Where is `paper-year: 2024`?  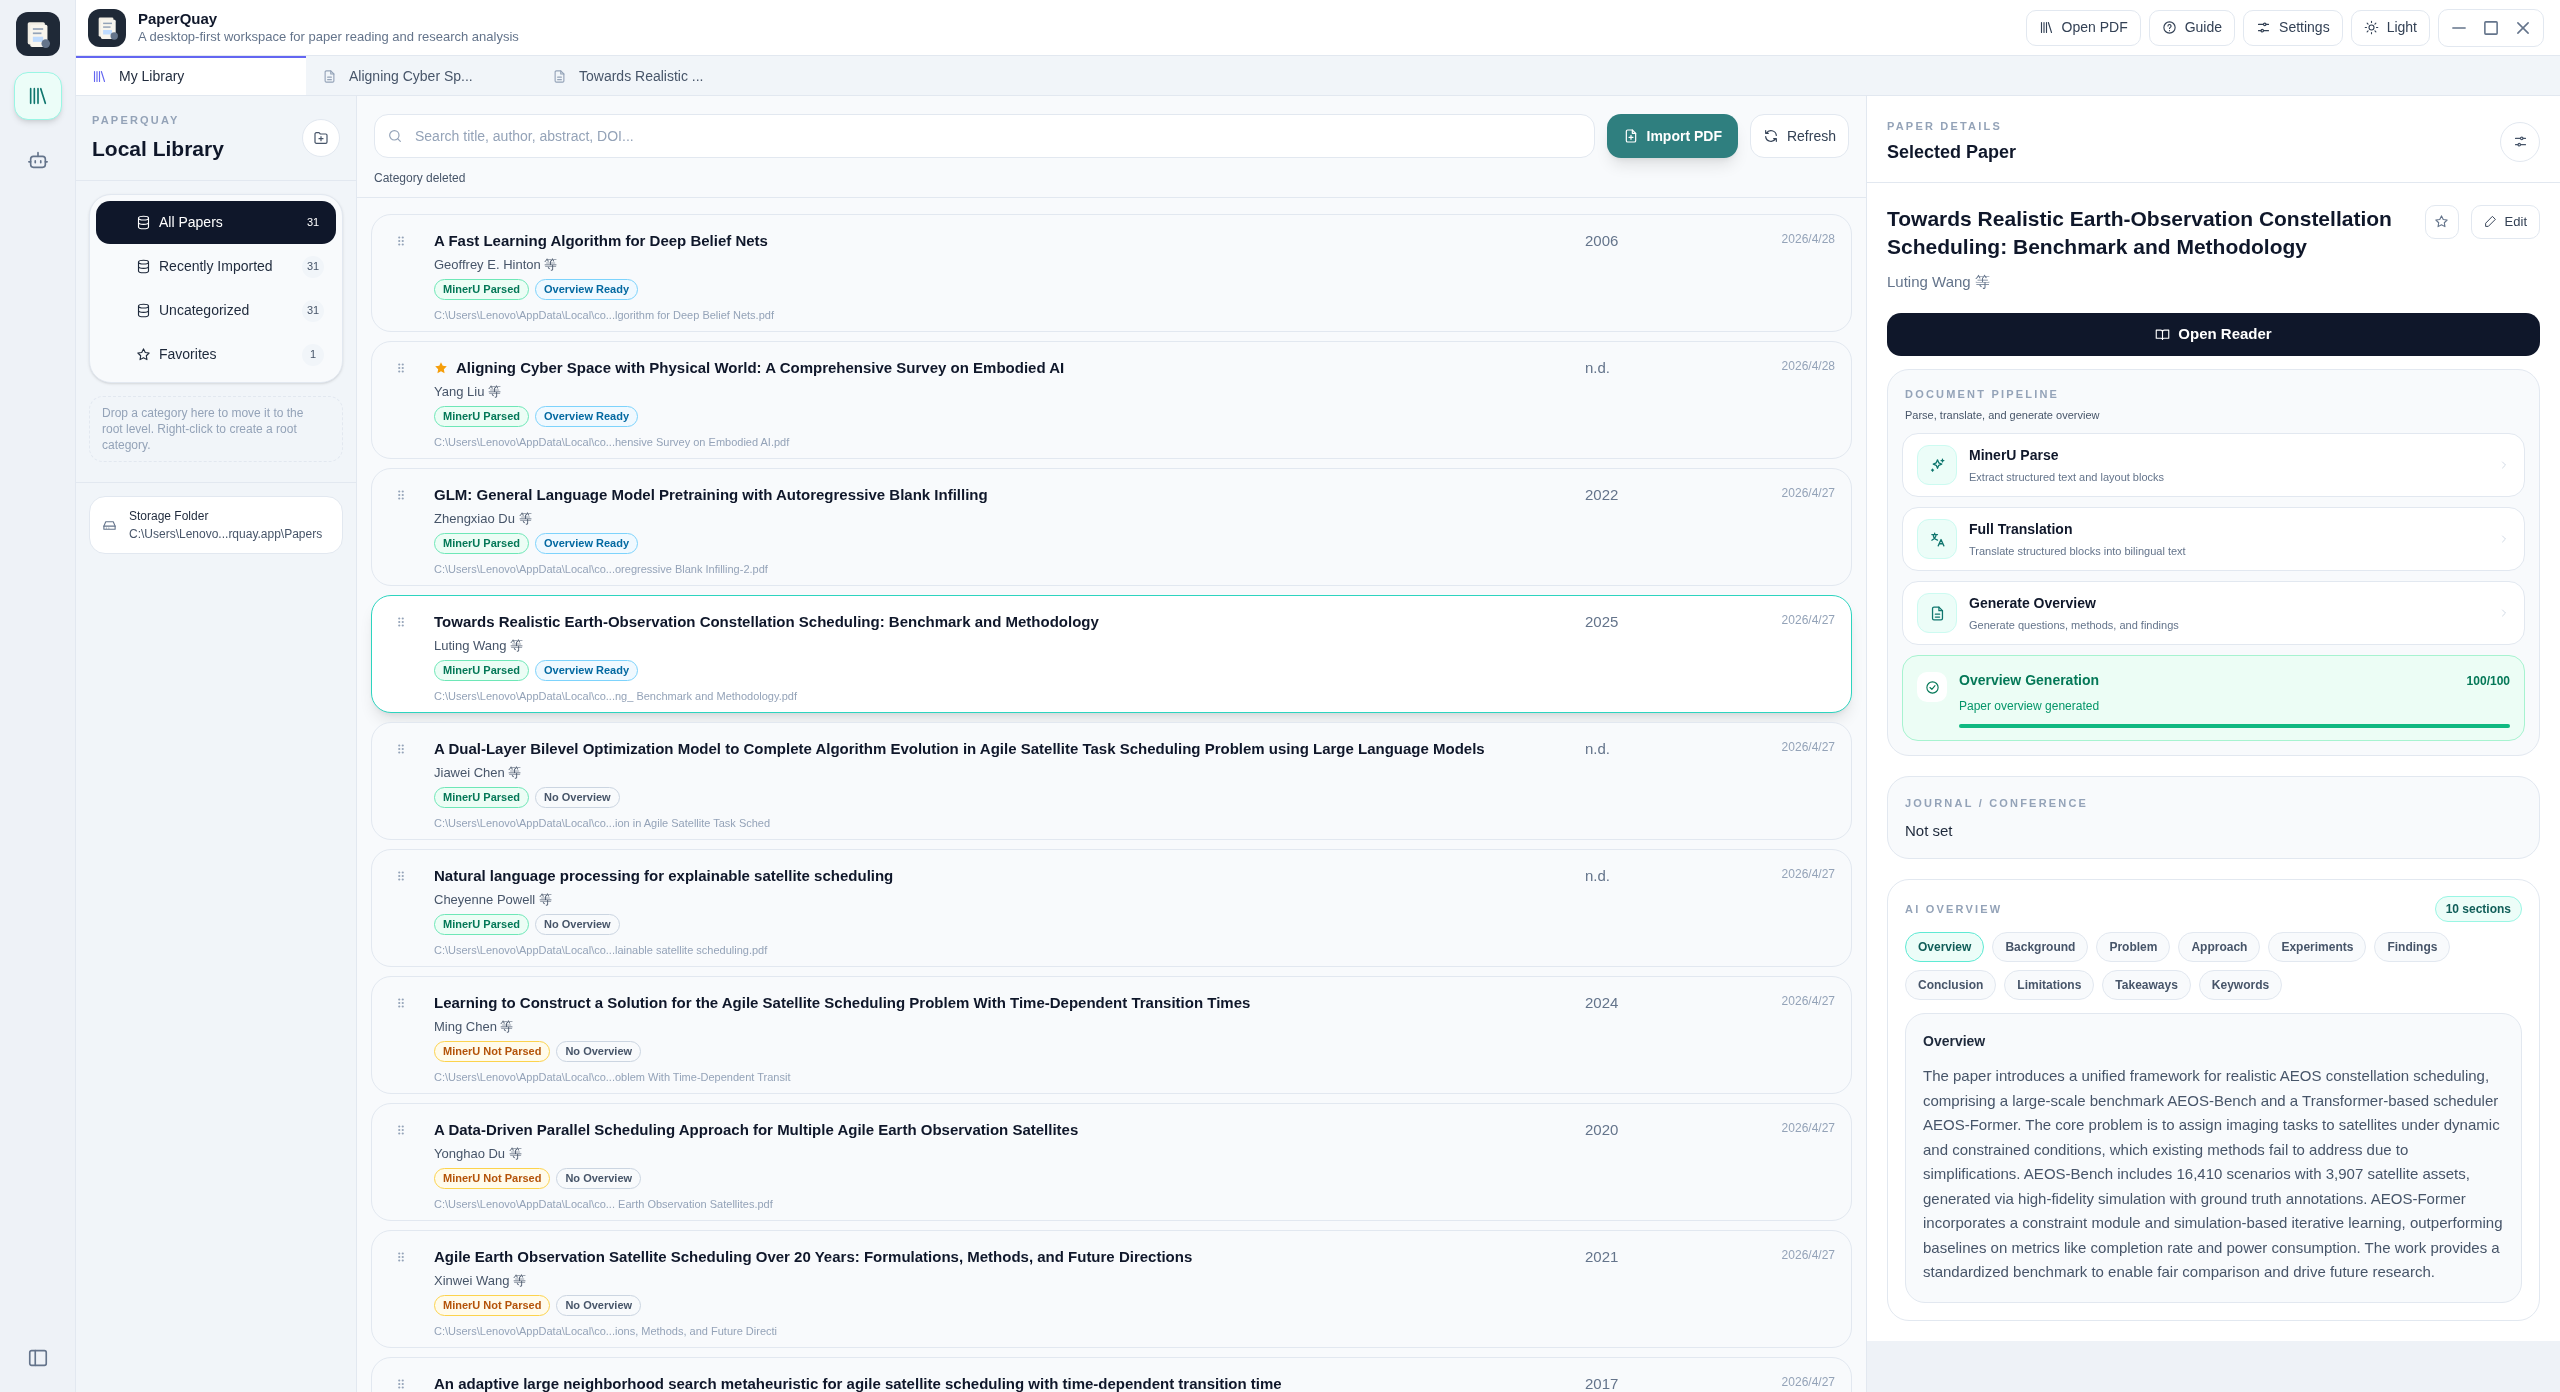 paper-year: 2024 is located at coordinates (1602, 1003).